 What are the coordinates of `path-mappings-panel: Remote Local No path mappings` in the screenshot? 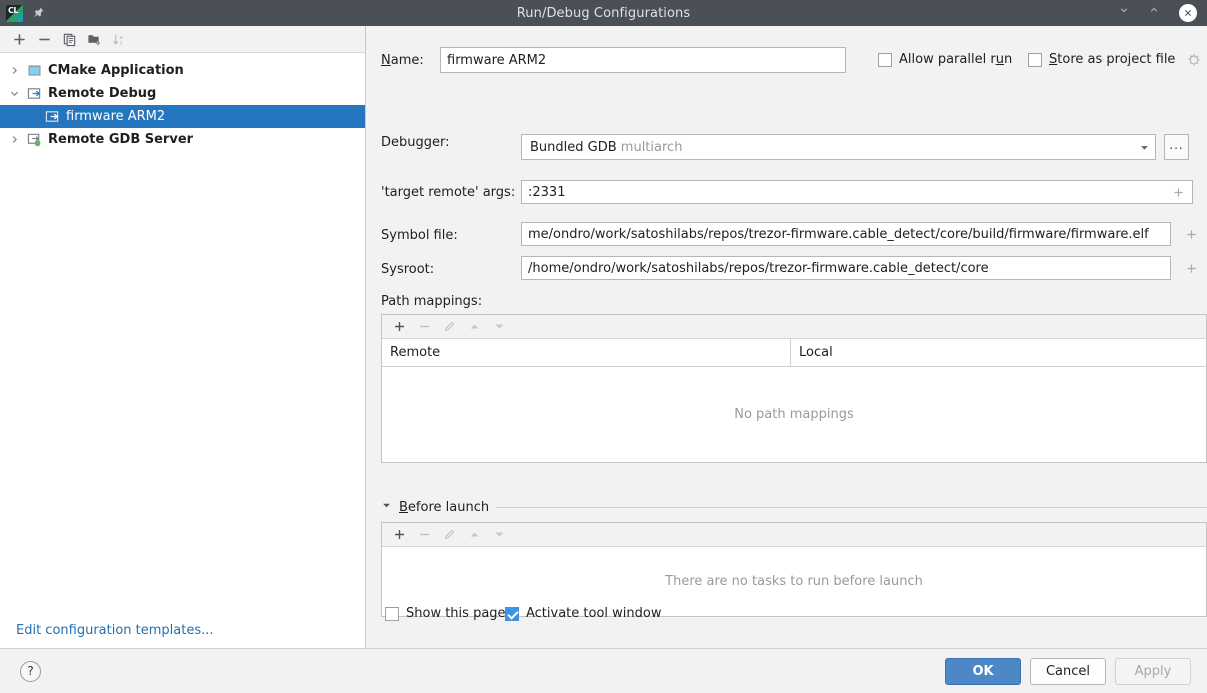 It's located at (794, 388).